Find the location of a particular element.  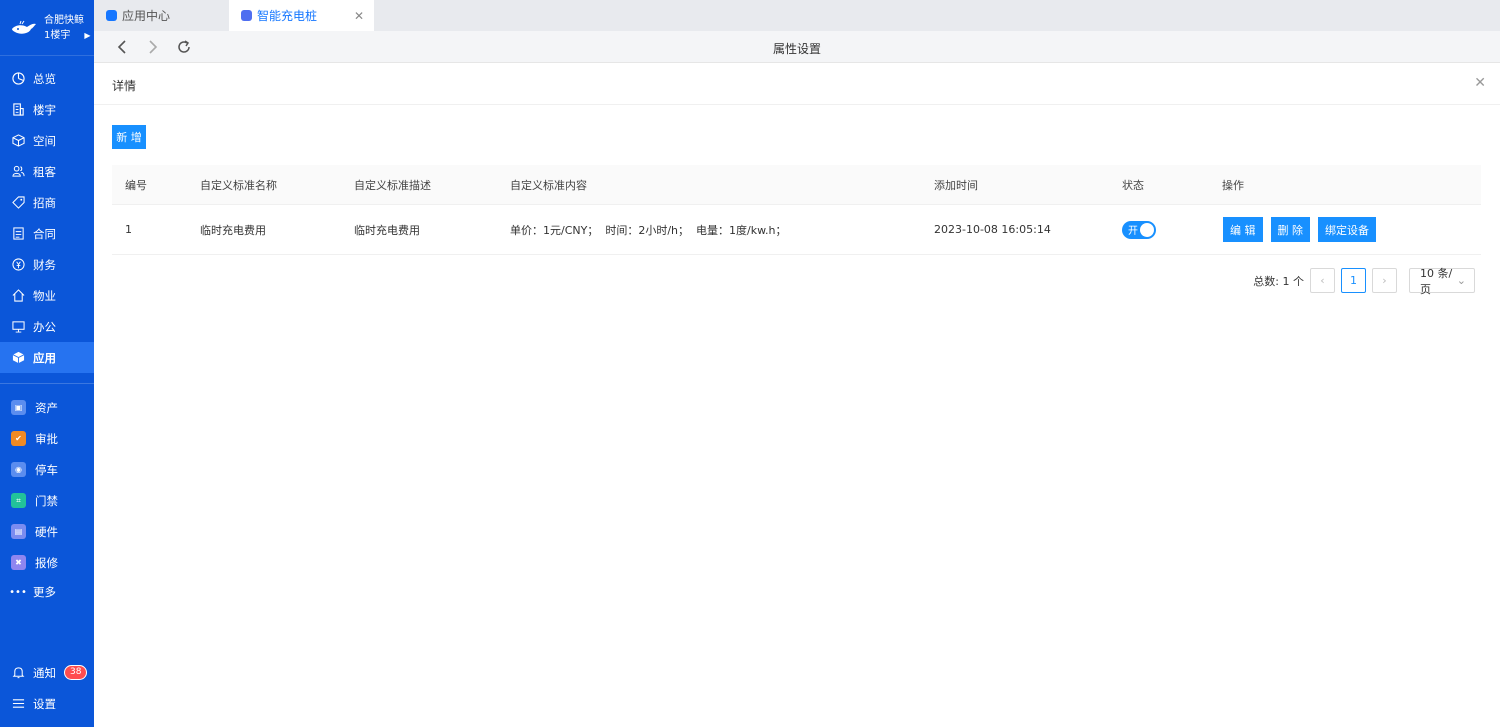

tab-charging-pile: 智能充电桩 ✕ is located at coordinates (301, 15).